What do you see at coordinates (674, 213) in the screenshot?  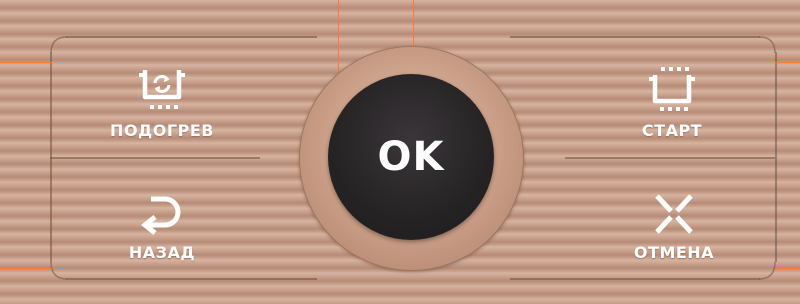 I see `close-icon` at bounding box center [674, 213].